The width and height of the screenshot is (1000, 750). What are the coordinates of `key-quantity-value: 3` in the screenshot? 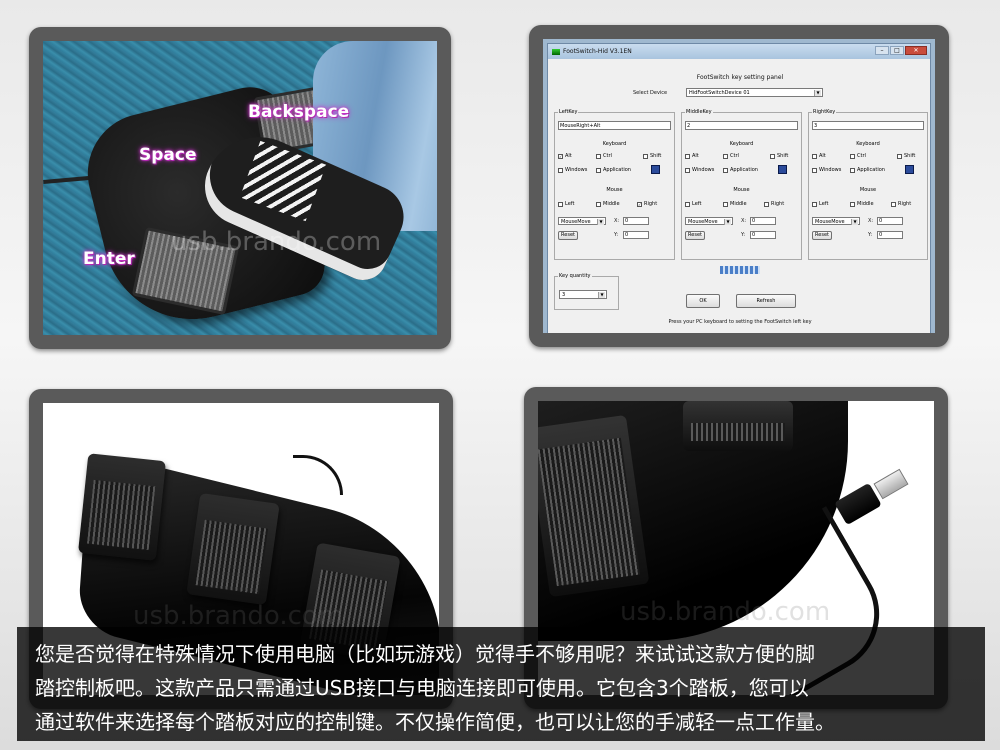 It's located at (564, 295).